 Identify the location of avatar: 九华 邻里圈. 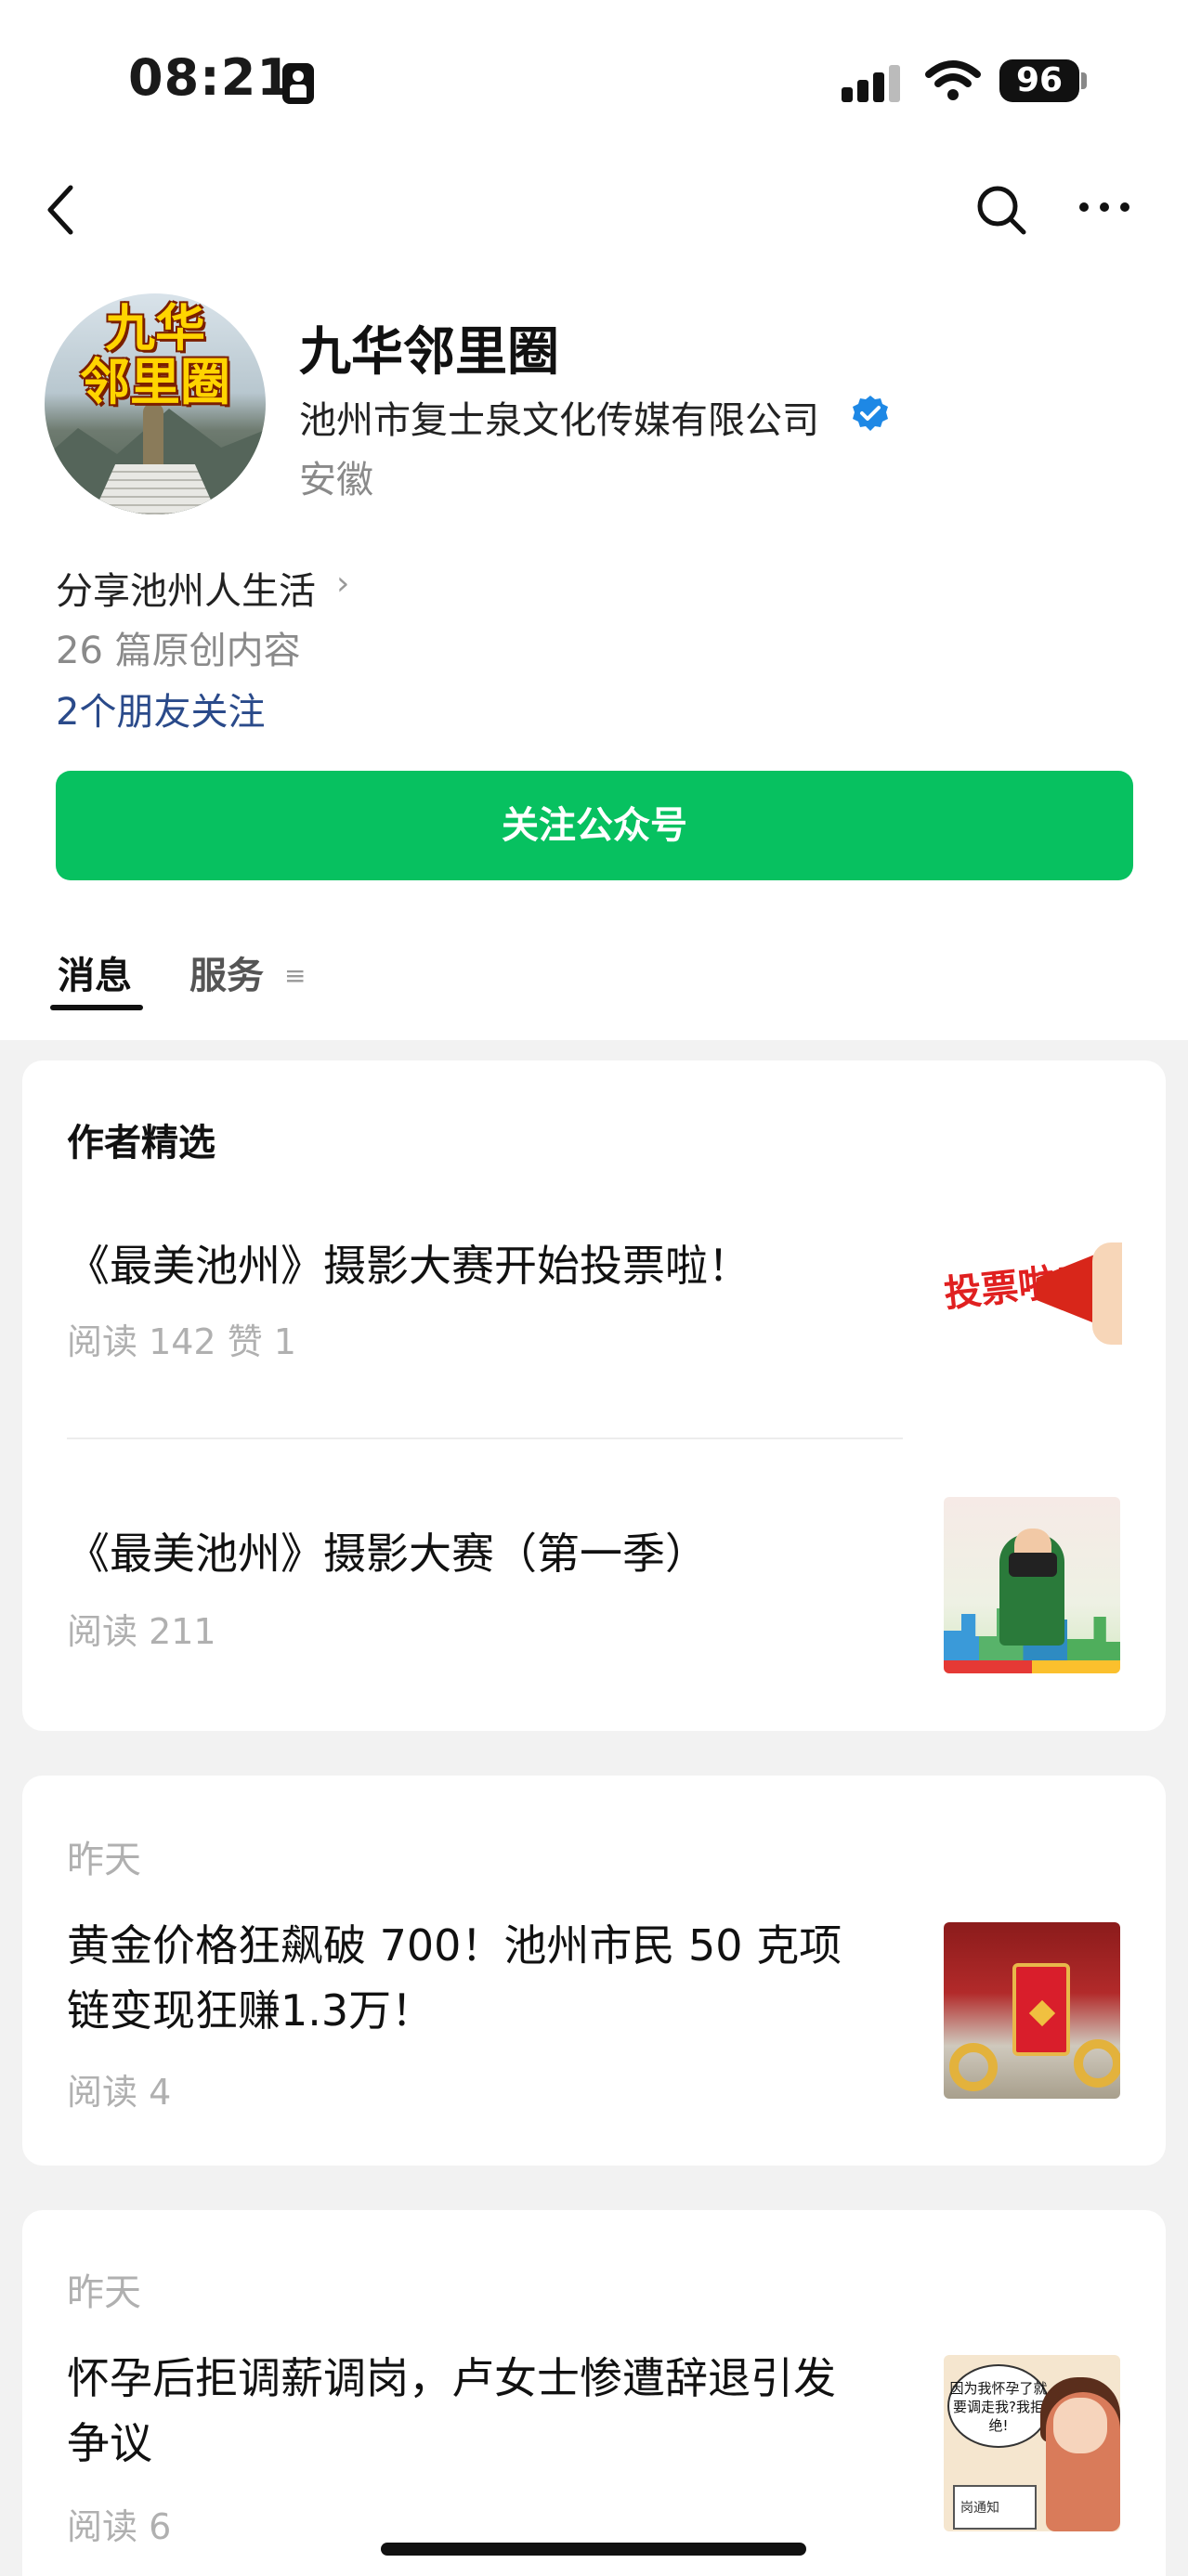
(155, 403).